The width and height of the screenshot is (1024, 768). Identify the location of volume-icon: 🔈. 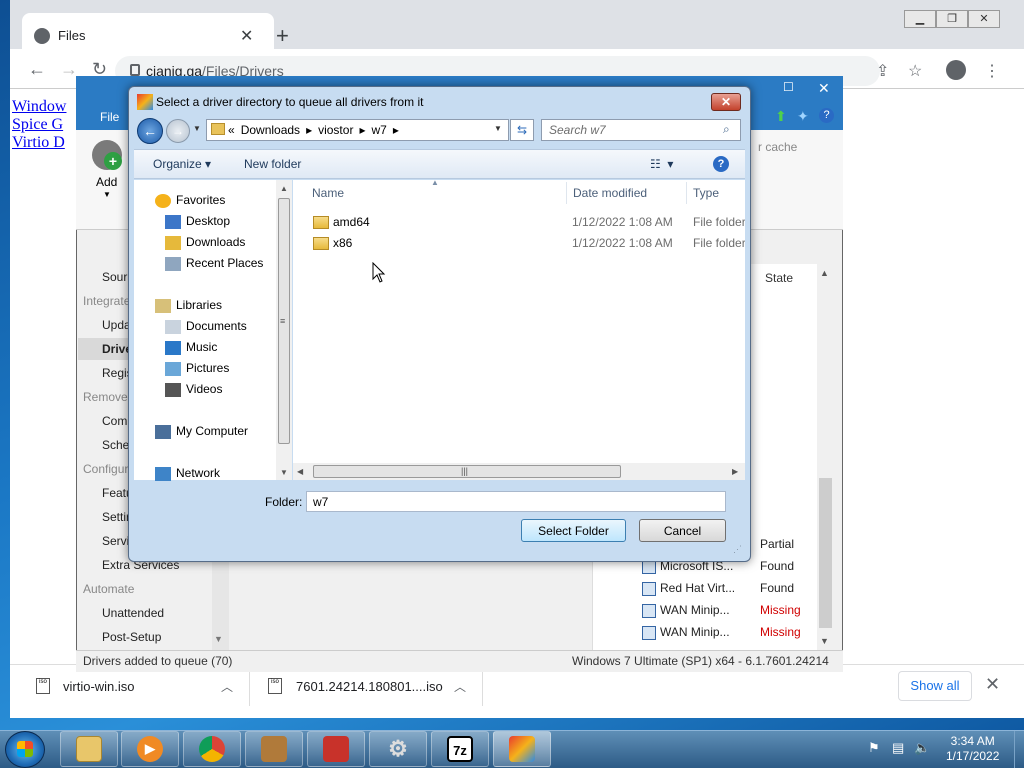
(922, 748).